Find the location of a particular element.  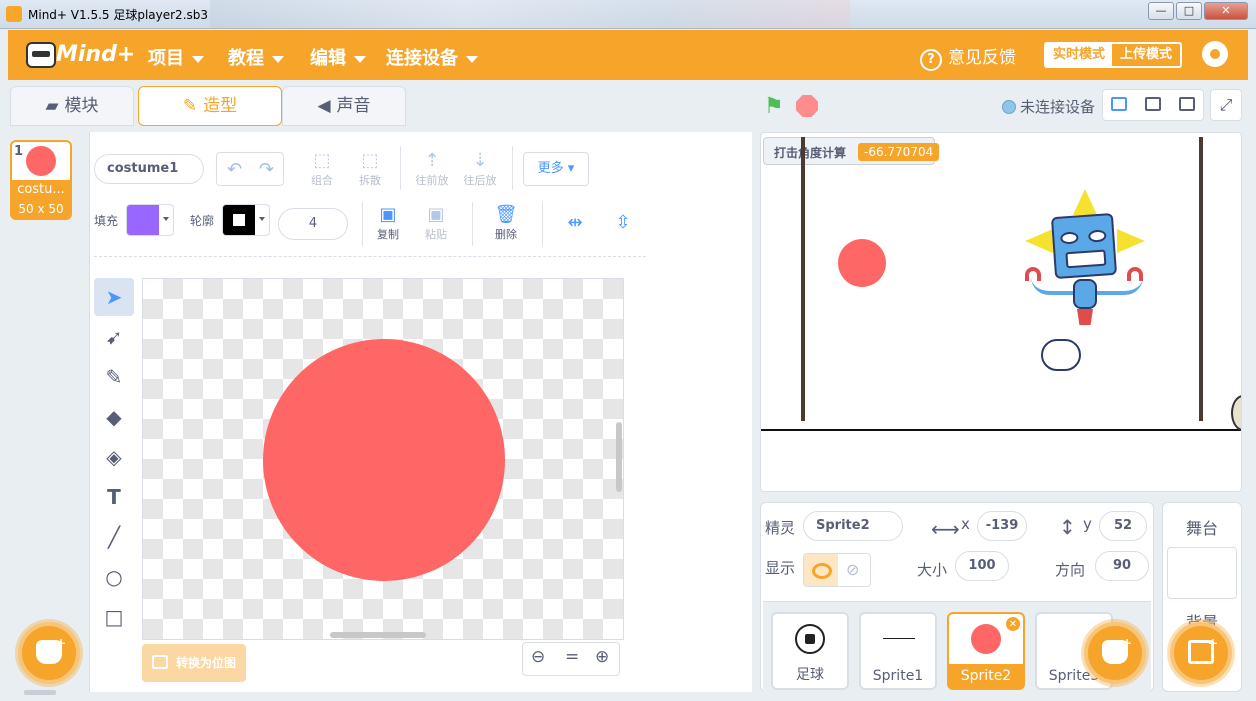

paste-button: ▣ 粘贴 is located at coordinates (436, 223).